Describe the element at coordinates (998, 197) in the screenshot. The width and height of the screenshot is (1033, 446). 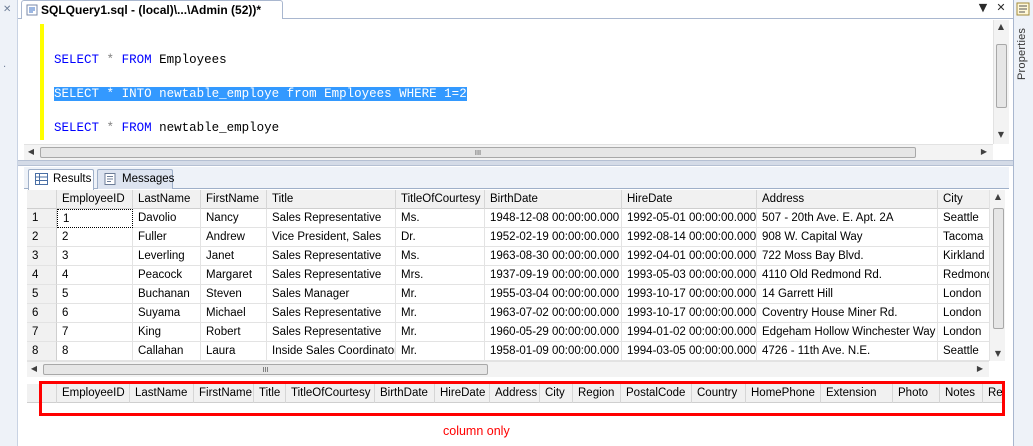
I see `scroll-up-icon: ▲` at that location.